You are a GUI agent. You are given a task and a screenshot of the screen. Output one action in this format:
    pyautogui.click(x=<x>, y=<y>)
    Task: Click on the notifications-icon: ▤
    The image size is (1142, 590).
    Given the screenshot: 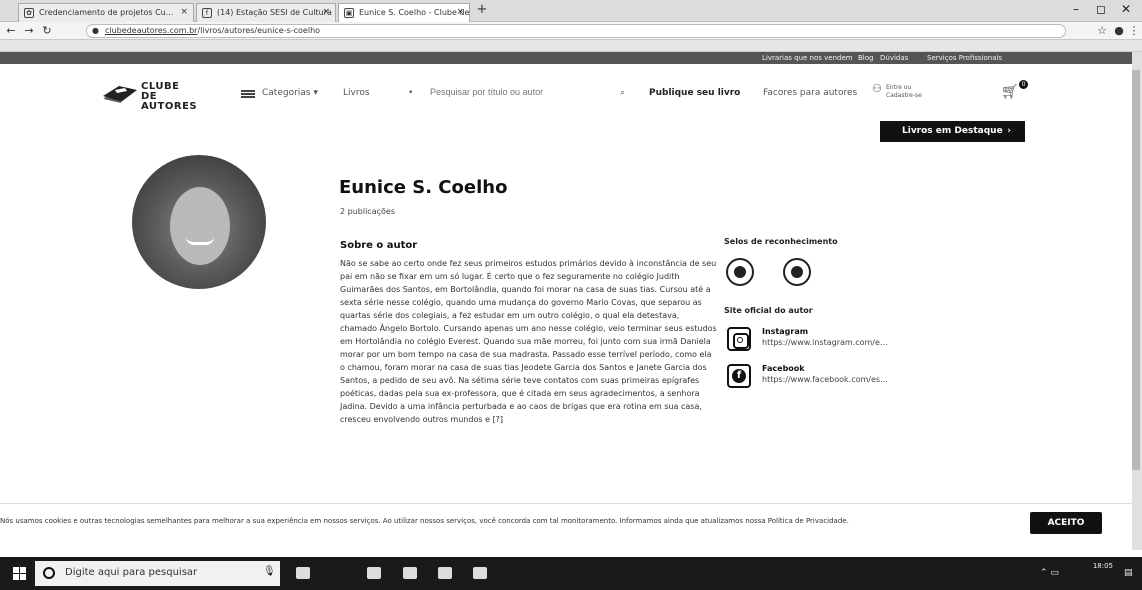 What is the action you would take?
    pyautogui.click(x=1128, y=573)
    